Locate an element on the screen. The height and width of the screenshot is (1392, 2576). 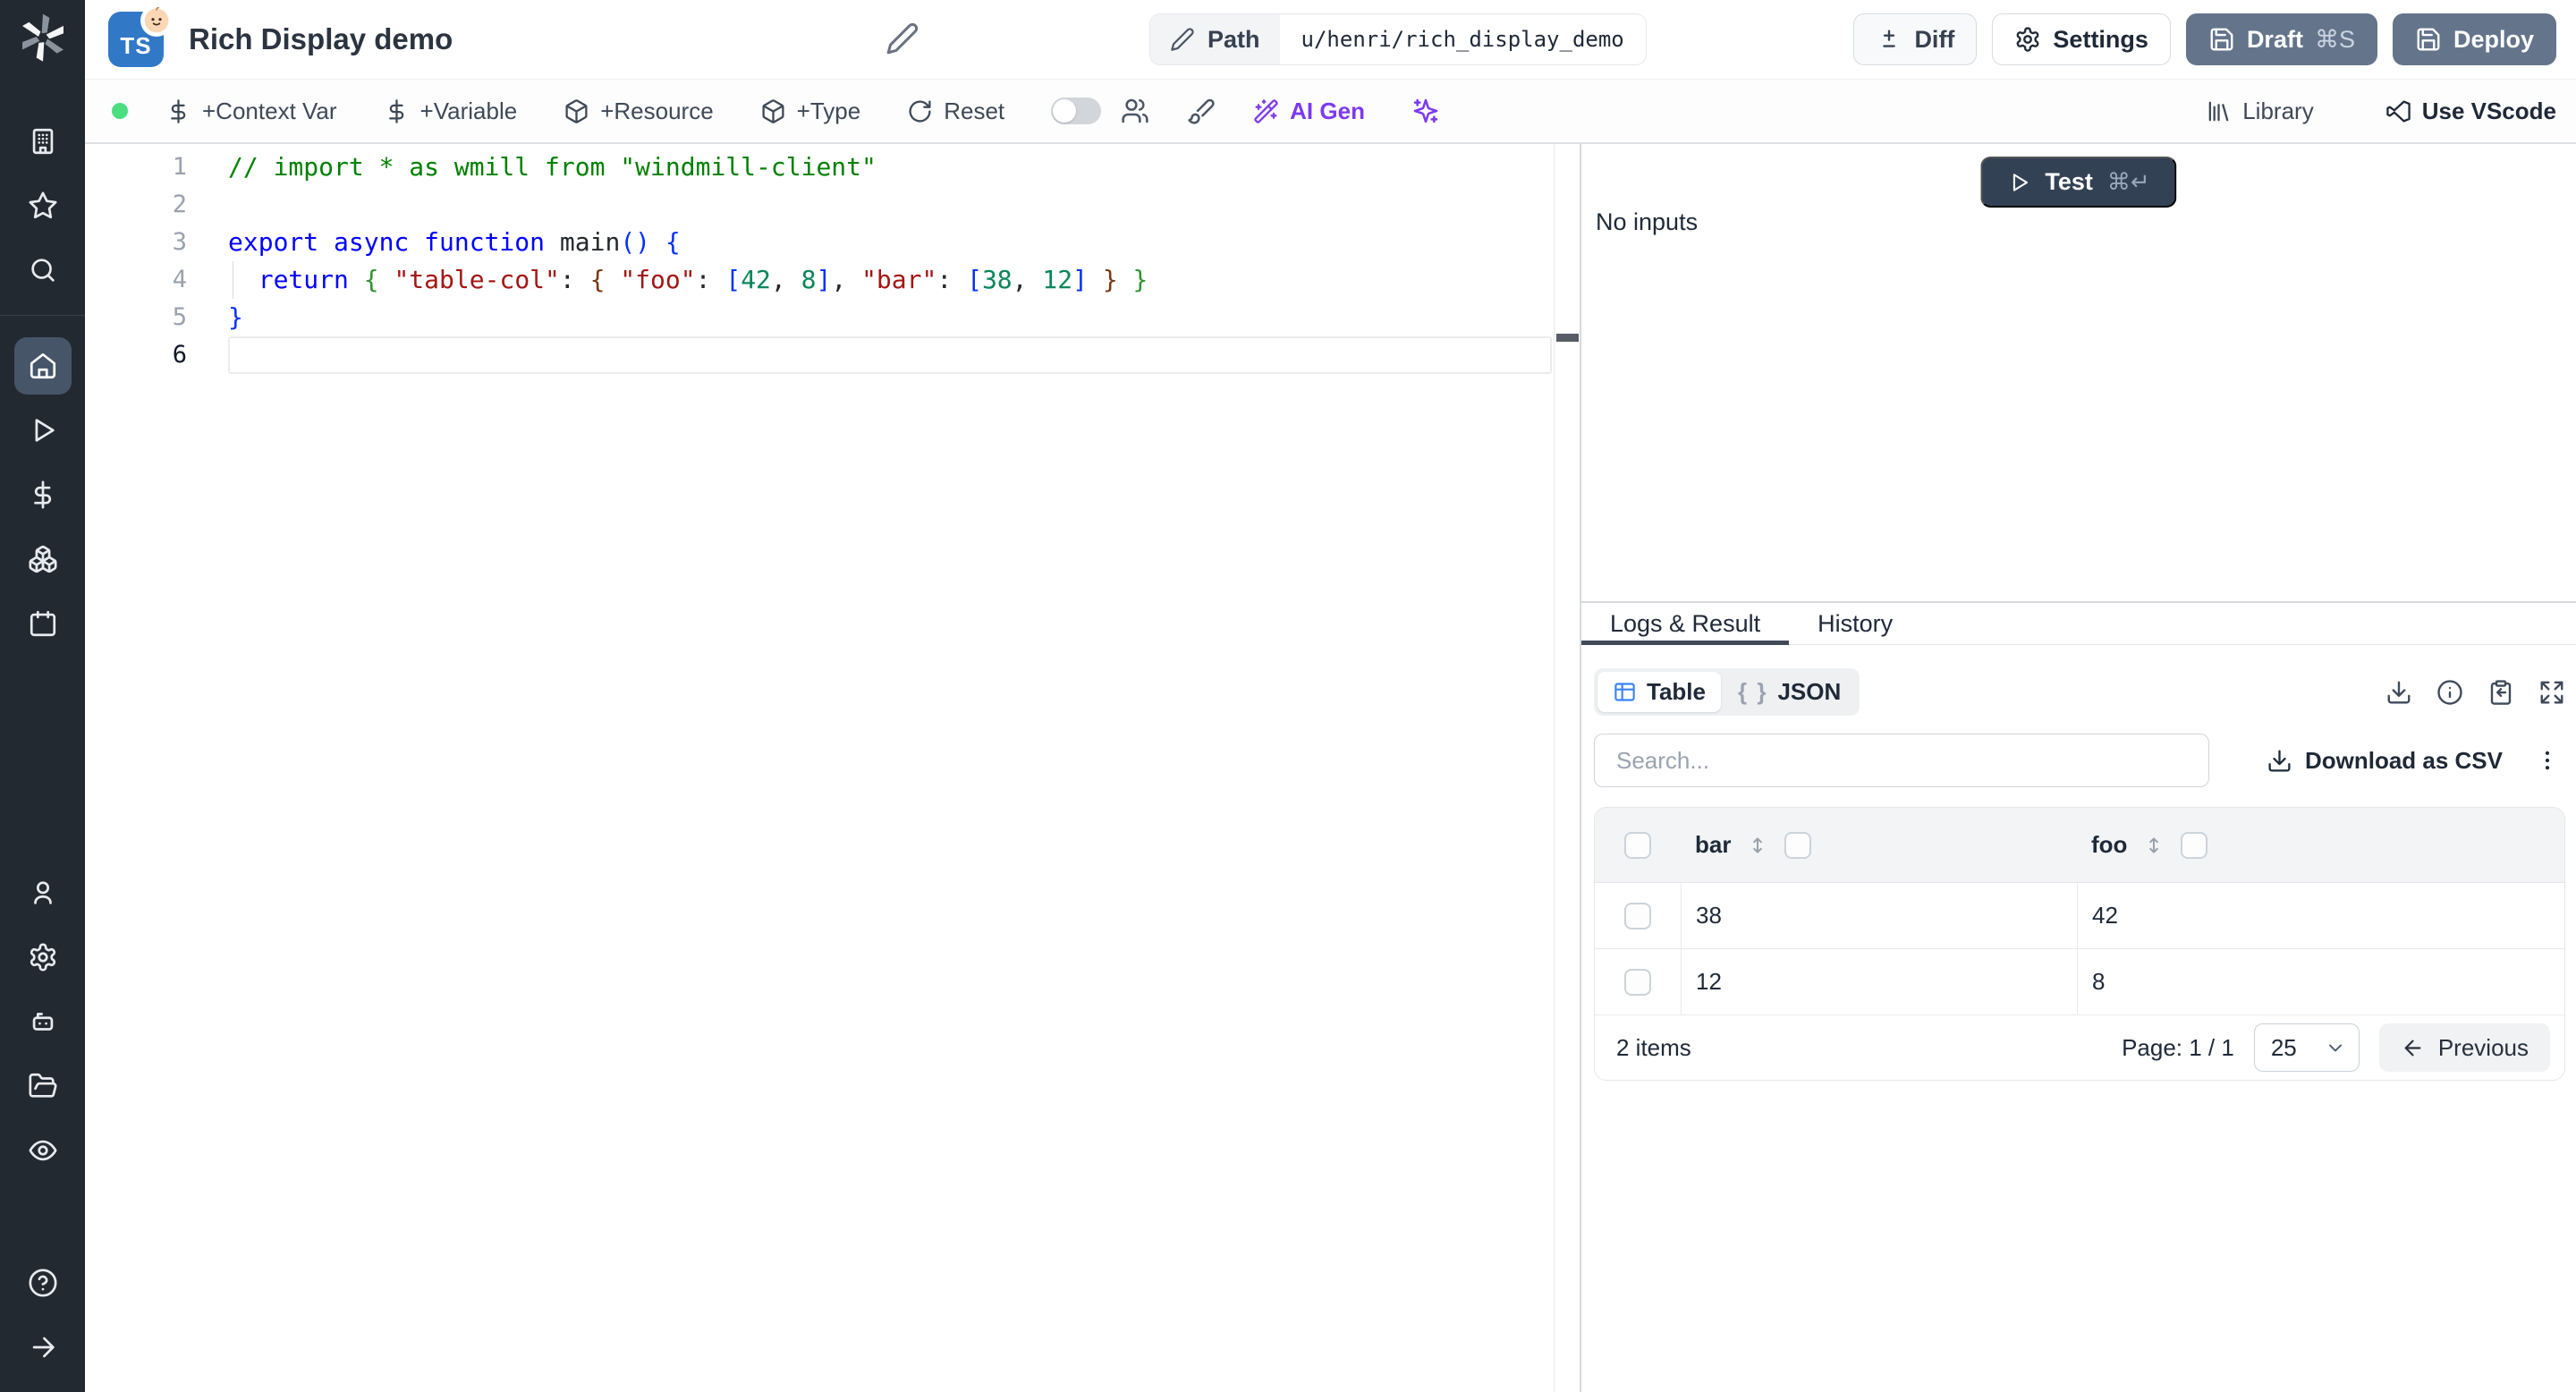
deploy-button: Deploy is located at coordinates (2474, 39).